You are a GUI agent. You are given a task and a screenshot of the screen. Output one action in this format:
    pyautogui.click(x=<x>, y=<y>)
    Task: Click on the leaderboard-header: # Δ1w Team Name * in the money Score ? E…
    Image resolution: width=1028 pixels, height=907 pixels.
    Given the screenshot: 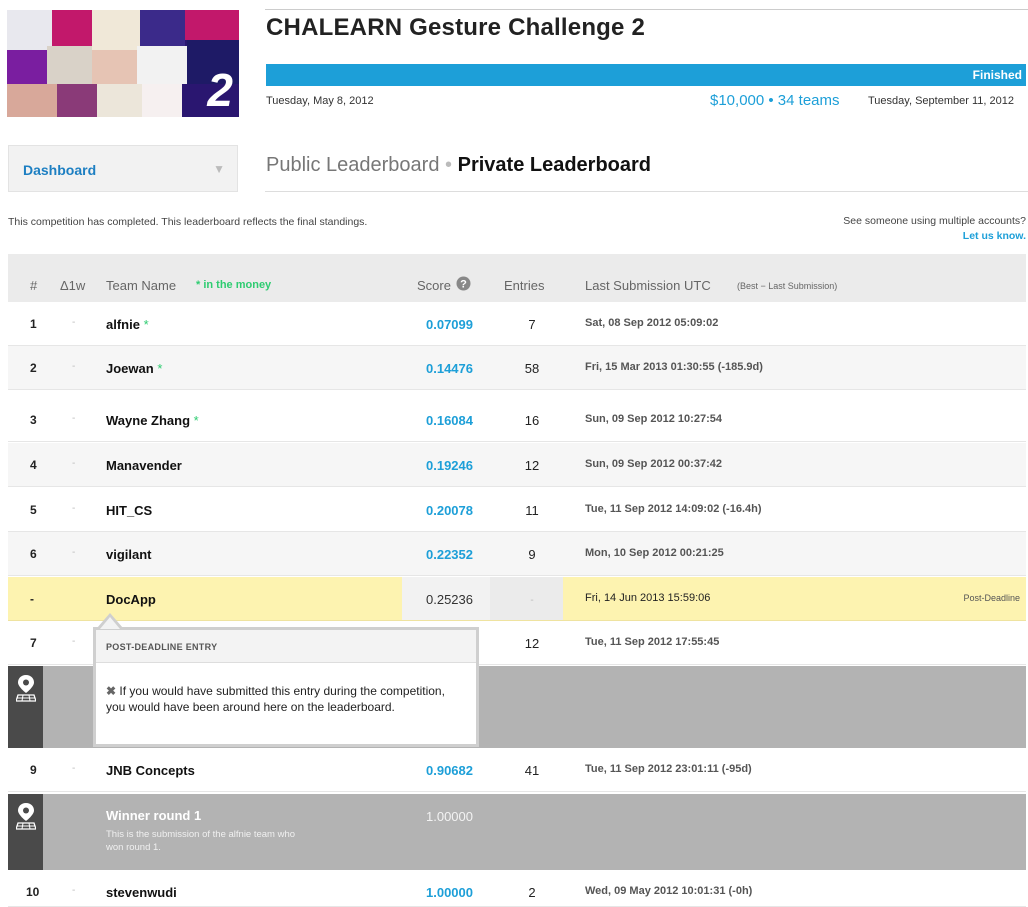 What is the action you would take?
    pyautogui.click(x=517, y=278)
    